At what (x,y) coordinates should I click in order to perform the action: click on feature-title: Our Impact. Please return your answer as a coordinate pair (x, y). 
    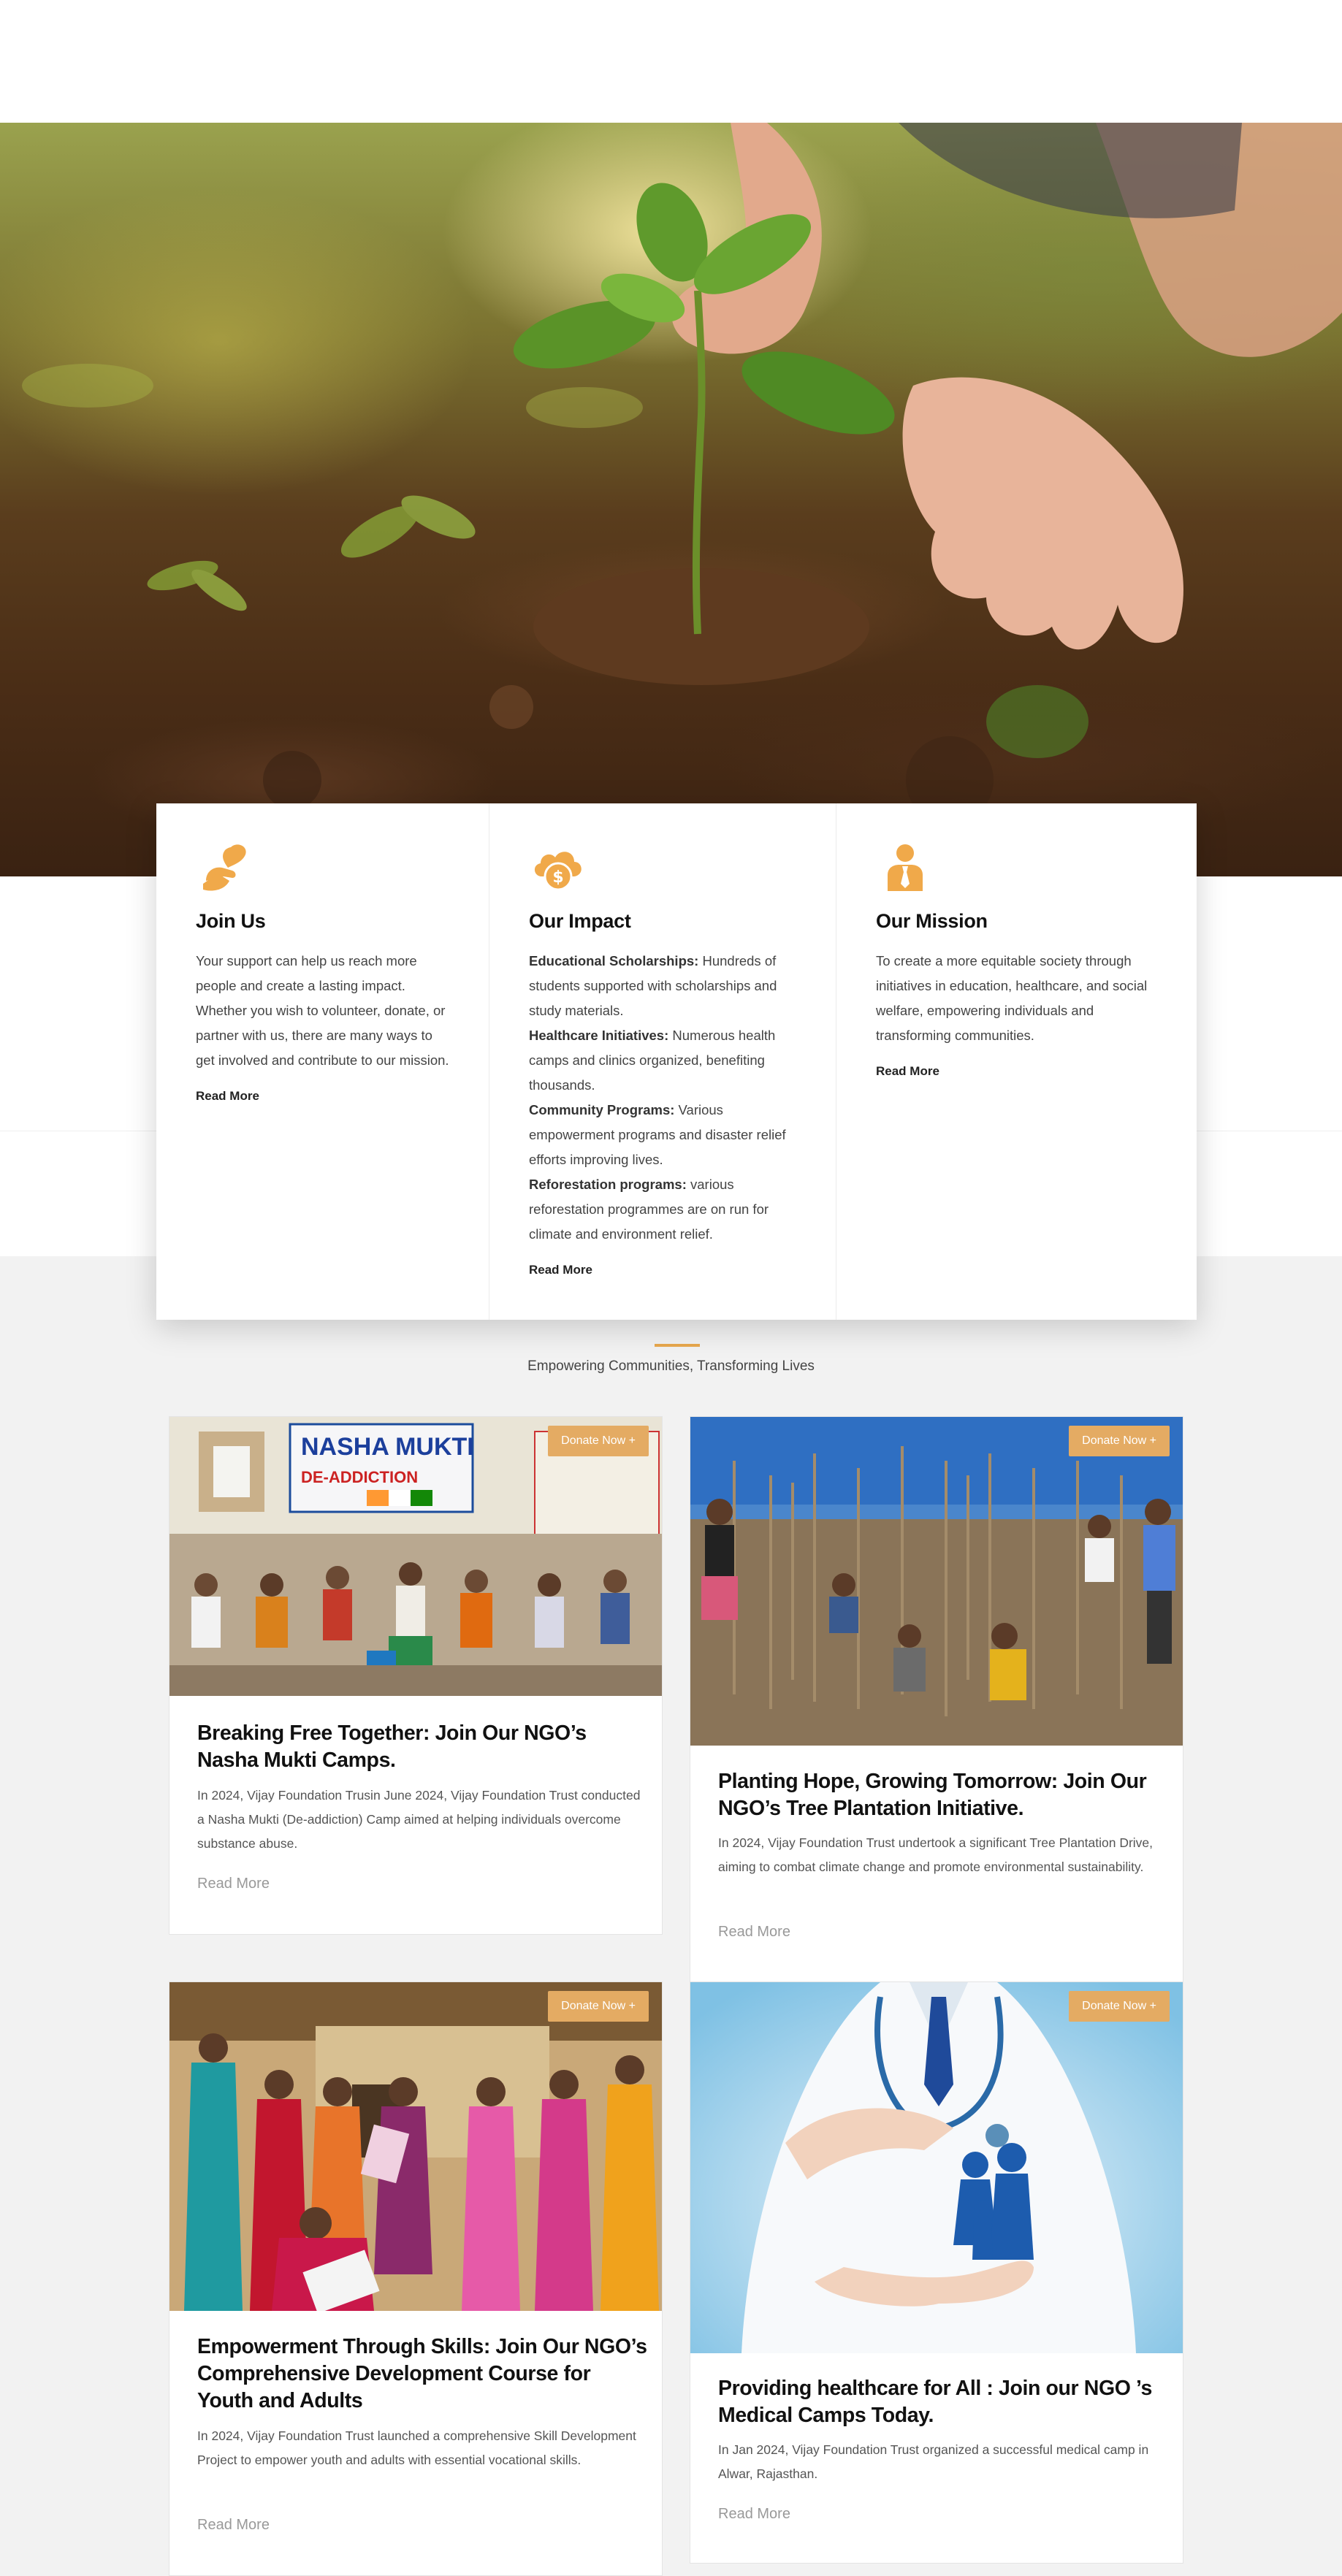
    Looking at the image, I should click on (580, 921).